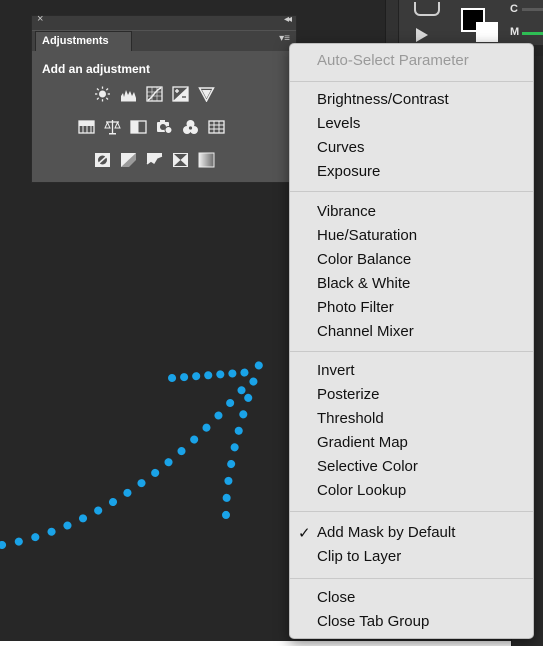 The width and height of the screenshot is (543, 646). What do you see at coordinates (244, 435) in the screenshot?
I see `dotted-arrow-head-right` at bounding box center [244, 435].